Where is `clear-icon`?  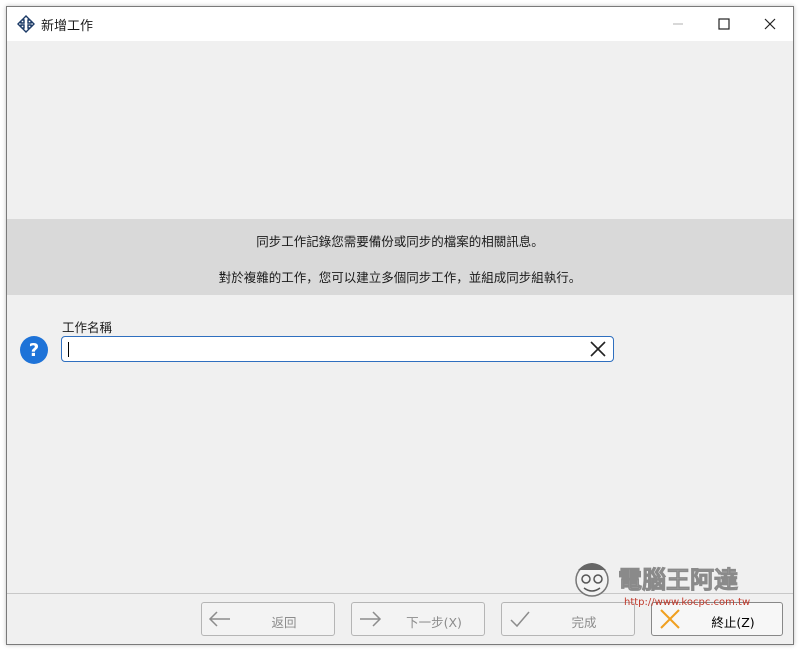 clear-icon is located at coordinates (598, 349).